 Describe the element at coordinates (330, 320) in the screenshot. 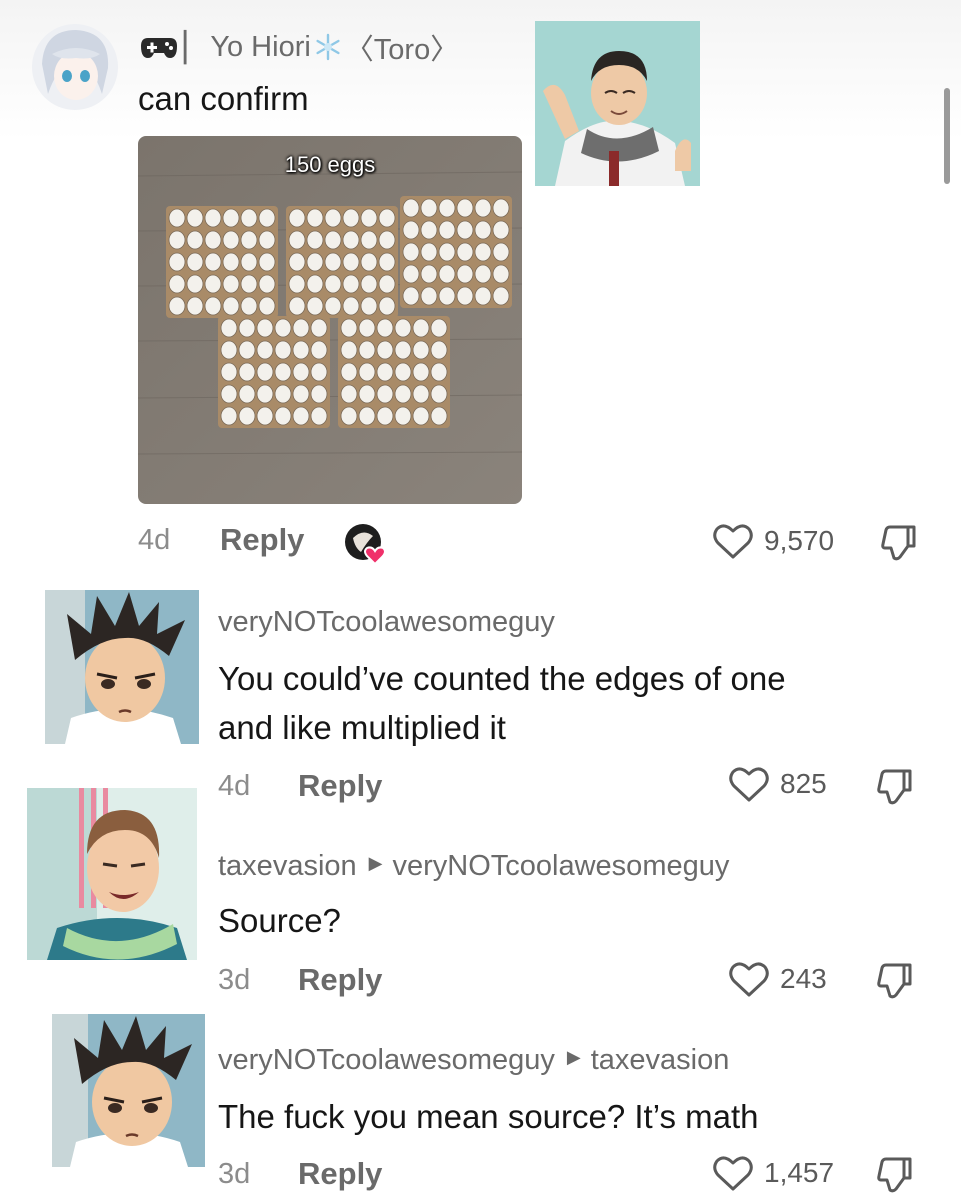

I see `comment-image: 150 eggs` at that location.